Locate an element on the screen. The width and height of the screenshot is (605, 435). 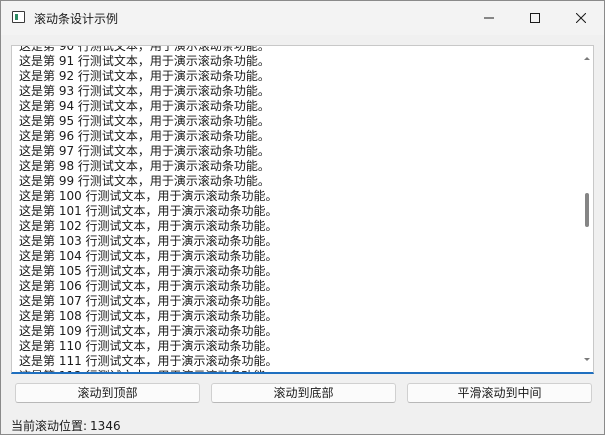
text-line: 这是第 106 行测试文本，用于演示滚动条功能。 is located at coordinates (148, 286).